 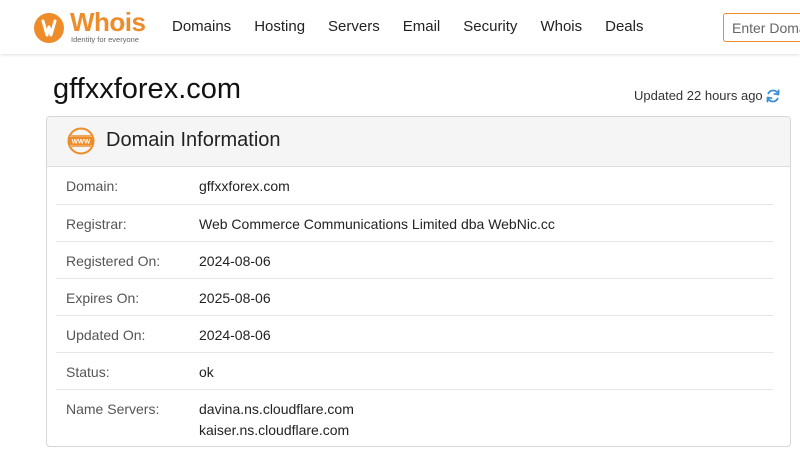 What do you see at coordinates (414, 371) in the screenshot?
I see `info-row-status: Status: ok` at bounding box center [414, 371].